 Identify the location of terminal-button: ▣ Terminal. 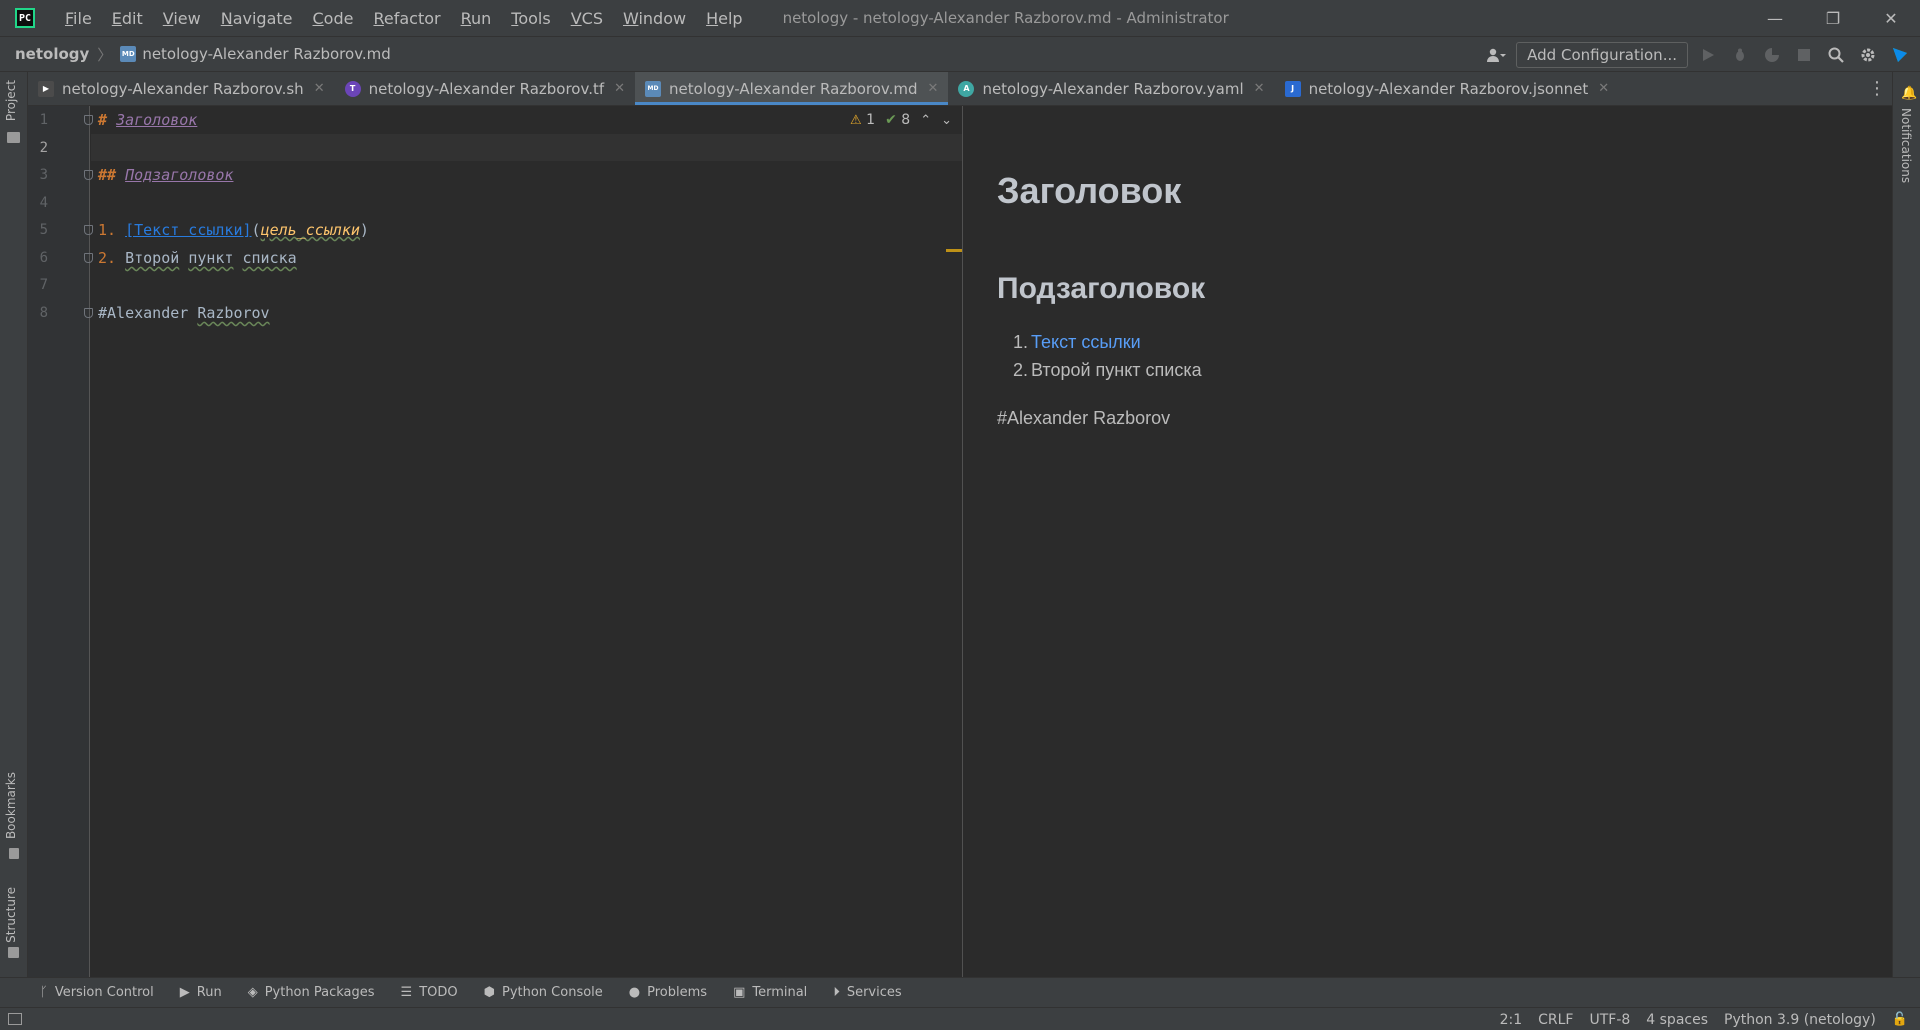
(770, 992).